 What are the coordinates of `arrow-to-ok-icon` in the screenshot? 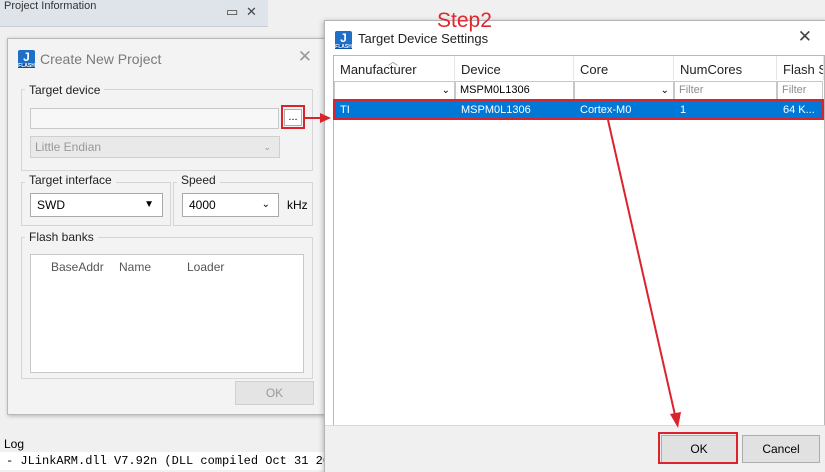 It's located at (644, 273).